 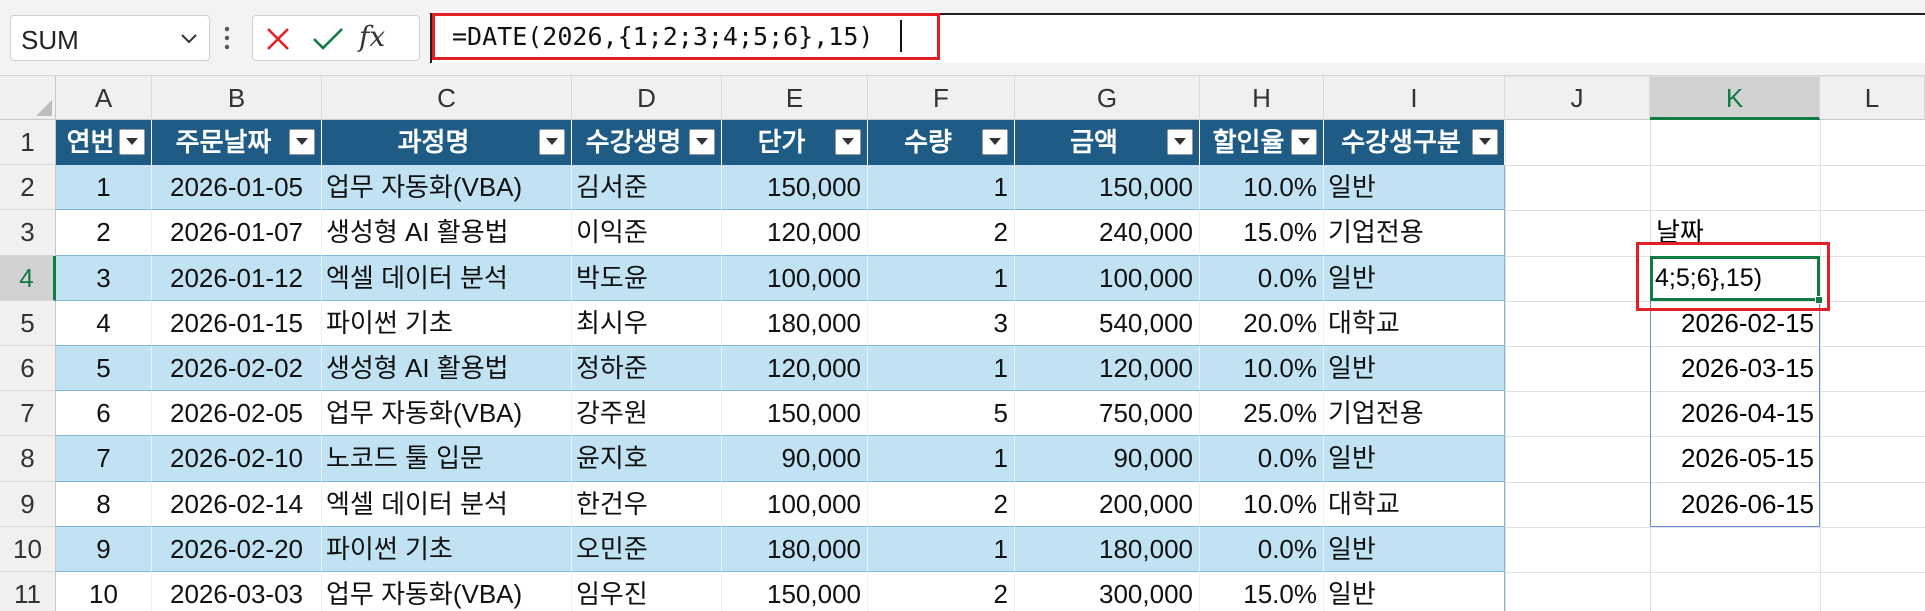 What do you see at coordinates (1107, 414) in the screenshot?
I see `table-cell: 750,000` at bounding box center [1107, 414].